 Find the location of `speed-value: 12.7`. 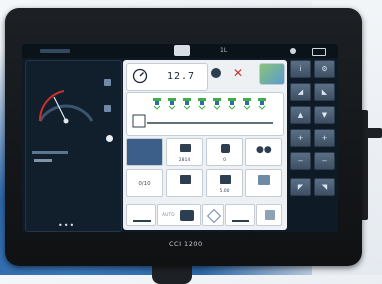

speed-value: 12.7 is located at coordinates (181, 76).